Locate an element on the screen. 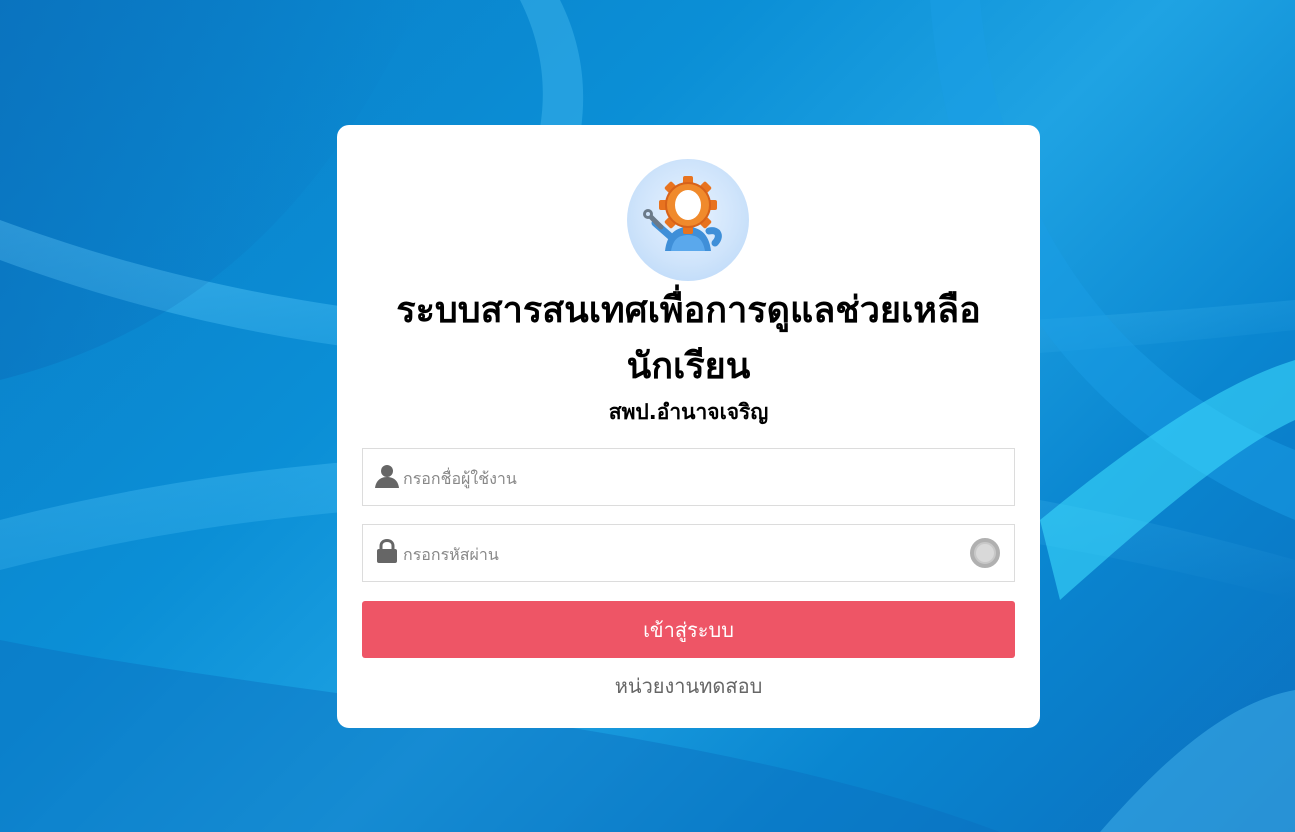  password-field is located at coordinates (688, 553).